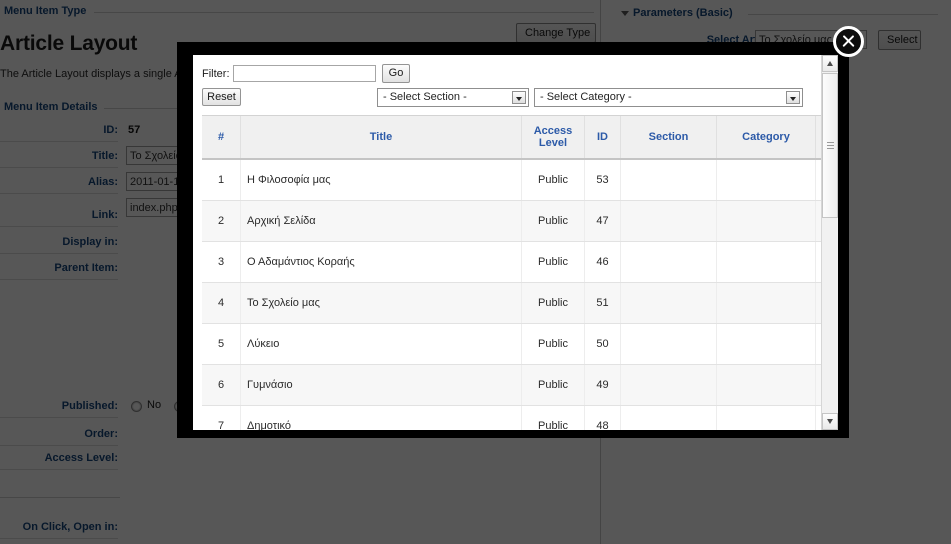 The width and height of the screenshot is (951, 544). Describe the element at coordinates (216, 74) in the screenshot. I see `filter-label: Filter:` at that location.